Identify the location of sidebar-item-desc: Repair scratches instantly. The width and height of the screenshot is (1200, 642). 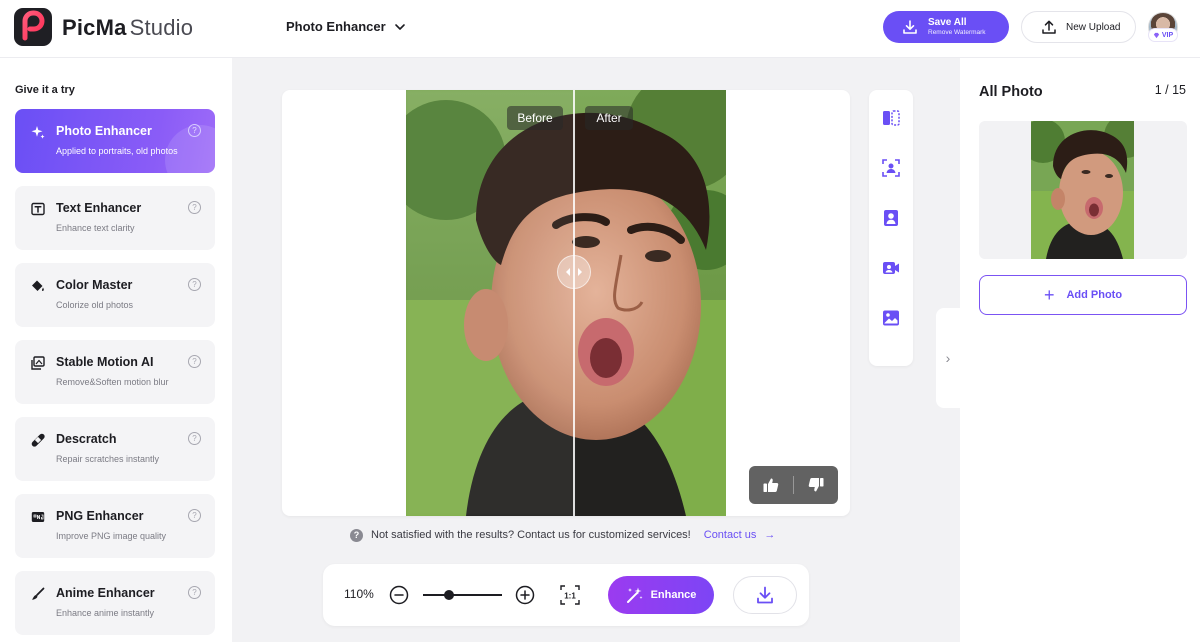
(108, 459).